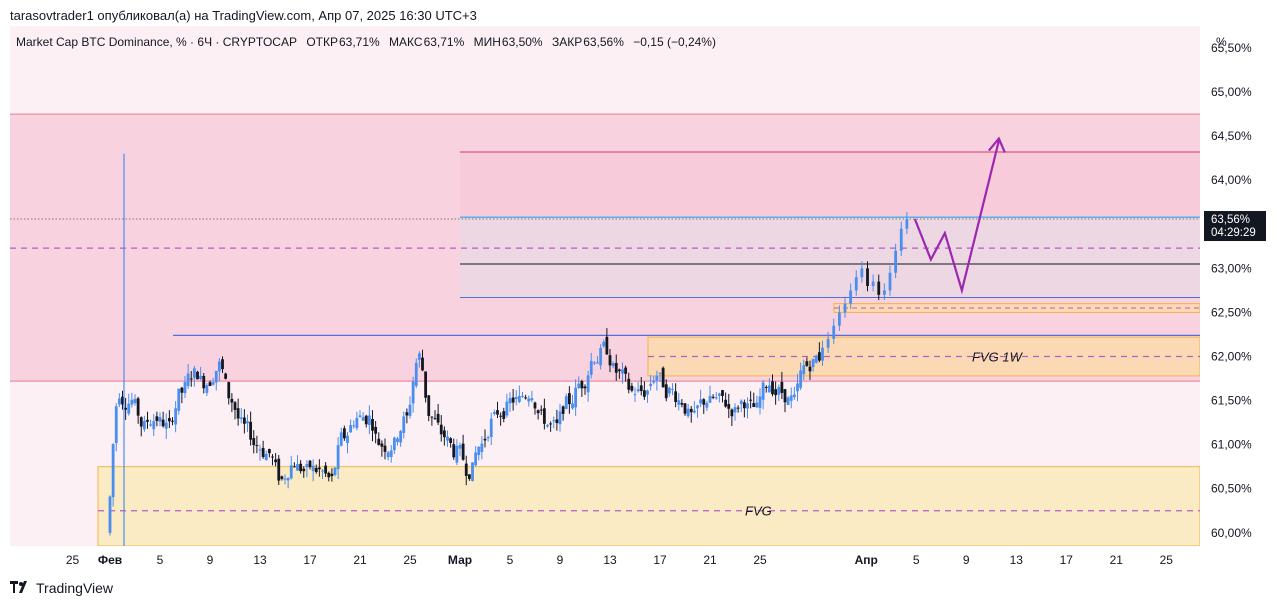  Describe the element at coordinates (444, 42) in the screenshot. I see `legend-high: 63,71%` at that location.